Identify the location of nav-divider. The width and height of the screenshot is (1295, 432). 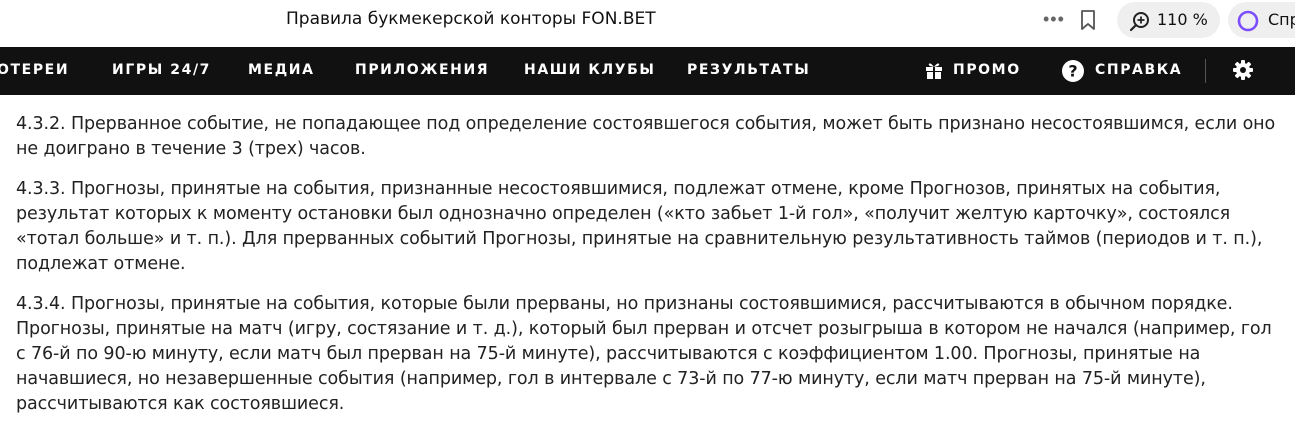
(1205, 71).